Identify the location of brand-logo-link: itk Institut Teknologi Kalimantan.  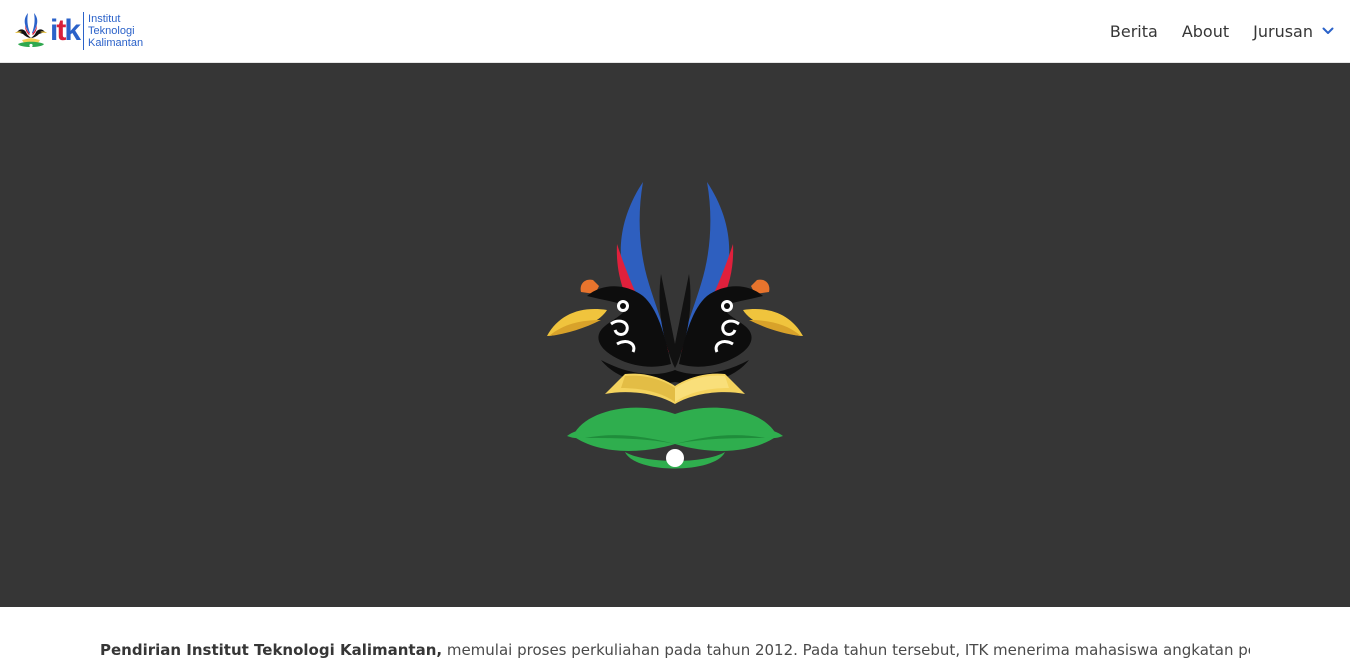
(78, 31).